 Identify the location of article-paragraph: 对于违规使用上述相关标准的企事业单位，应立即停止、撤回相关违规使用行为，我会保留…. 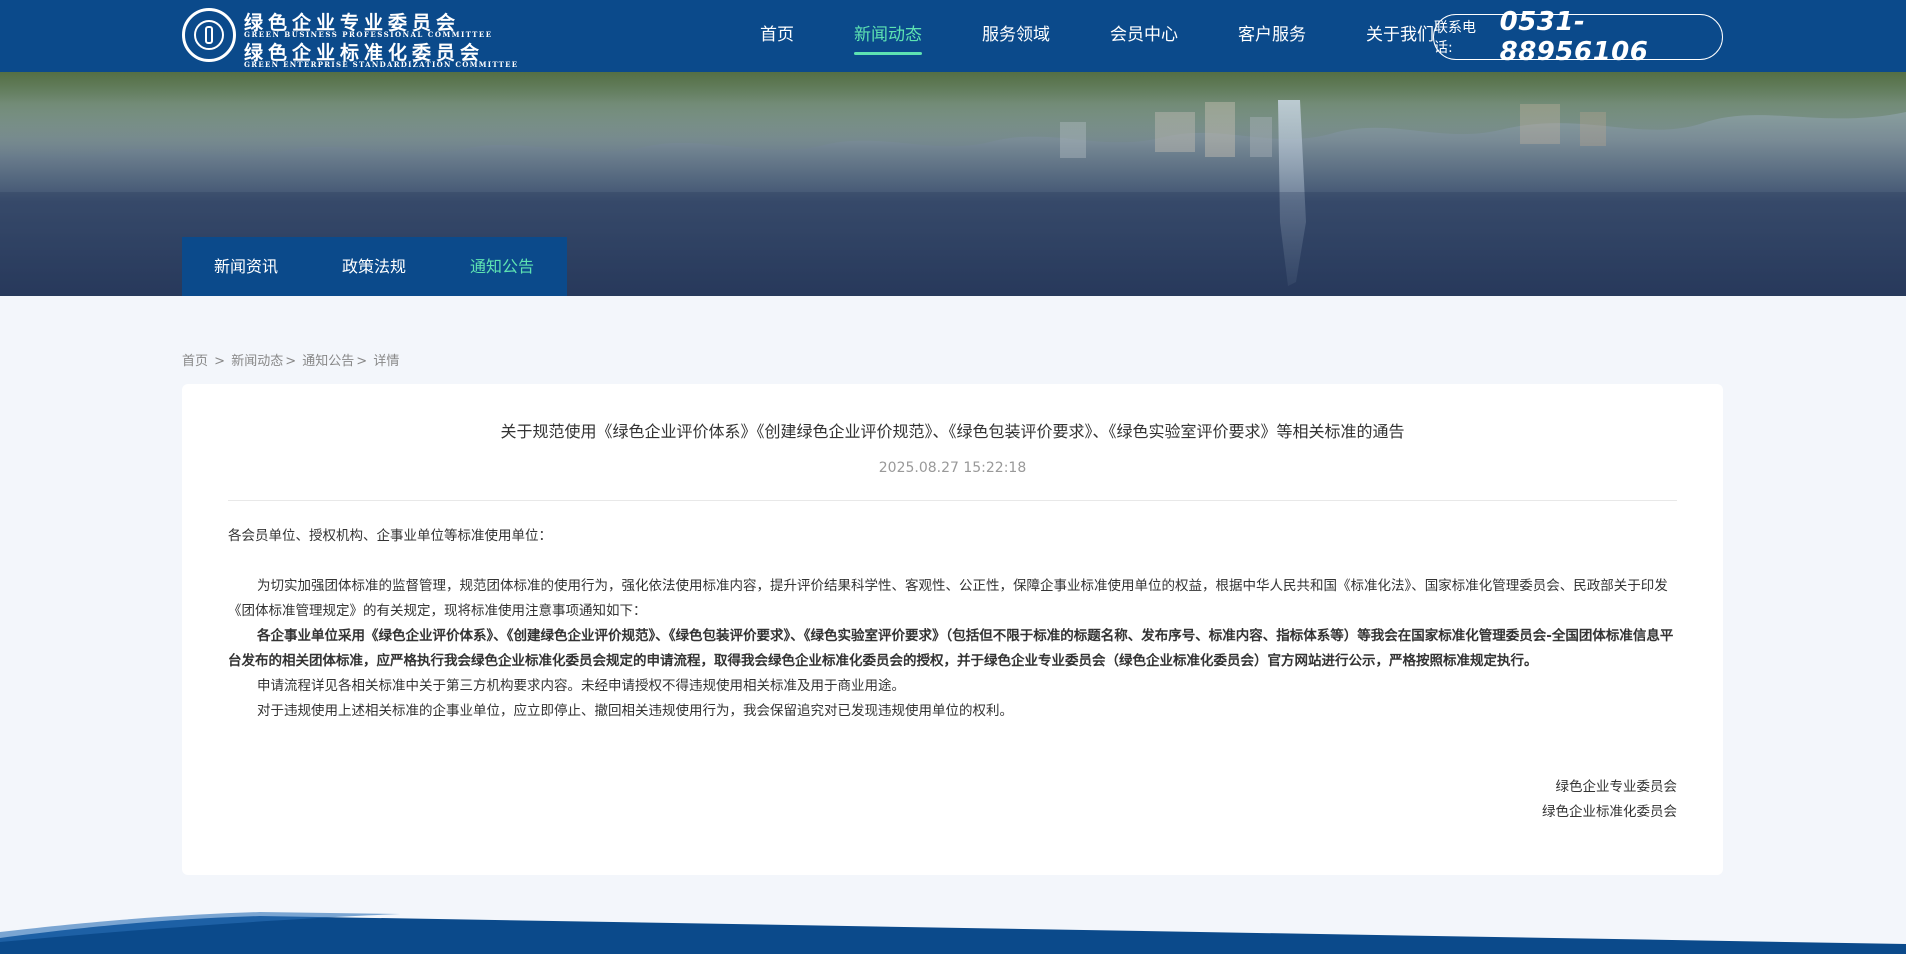
(635, 711).